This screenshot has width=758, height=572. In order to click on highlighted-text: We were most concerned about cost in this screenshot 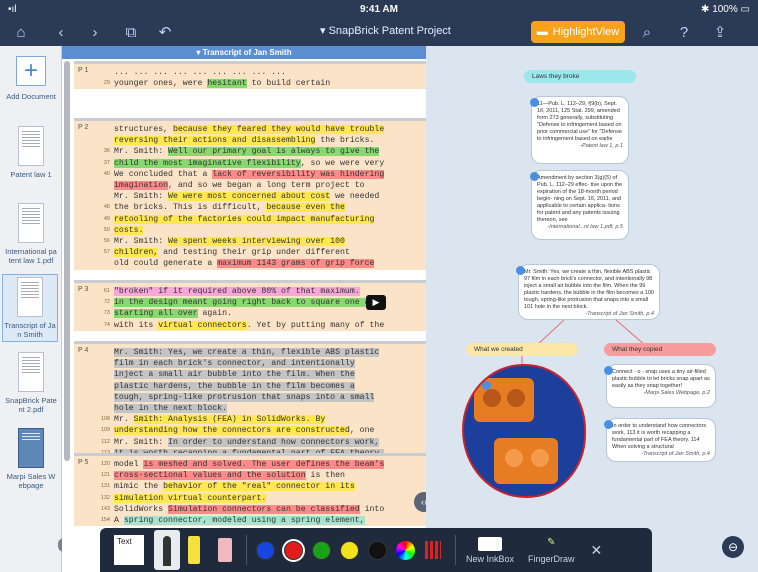, I will do `click(249, 197)`.